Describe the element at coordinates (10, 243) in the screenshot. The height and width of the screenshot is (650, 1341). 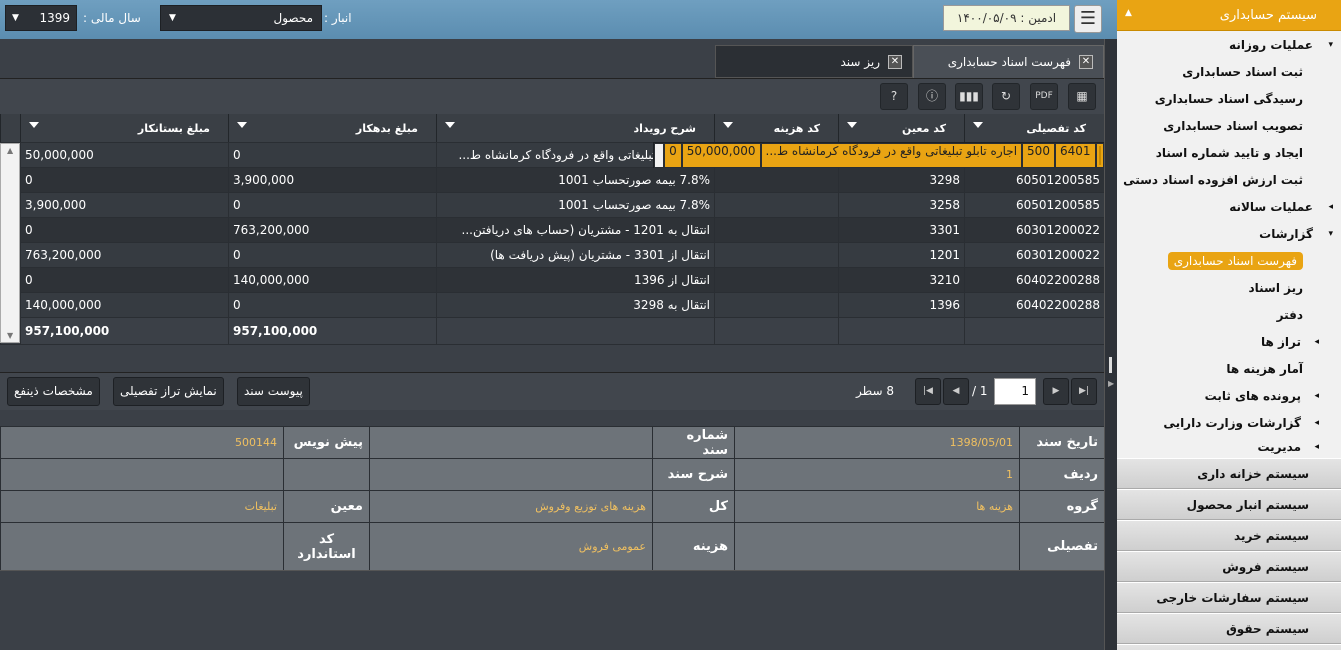
I see `grid-scrollbar: ▲ ▼` at that location.